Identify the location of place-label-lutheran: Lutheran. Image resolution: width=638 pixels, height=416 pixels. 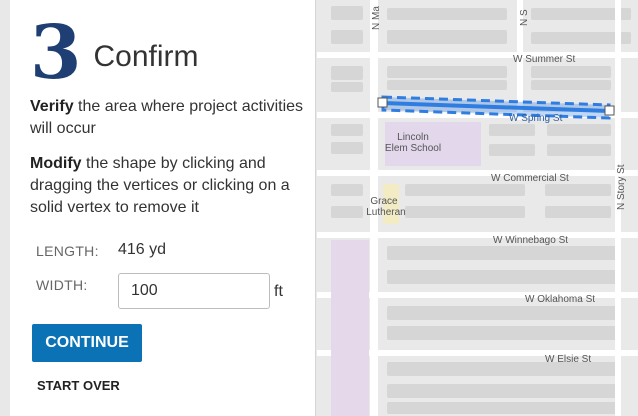
(385, 212).